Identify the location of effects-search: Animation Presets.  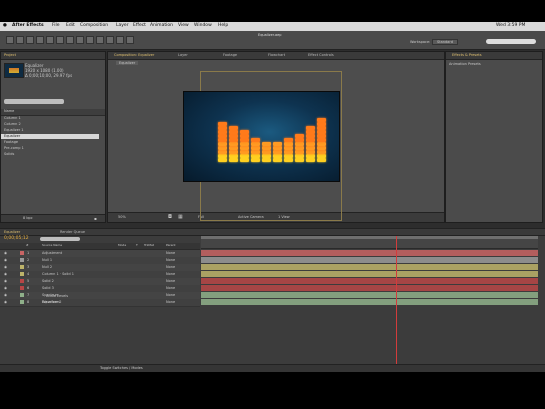
(465, 64).